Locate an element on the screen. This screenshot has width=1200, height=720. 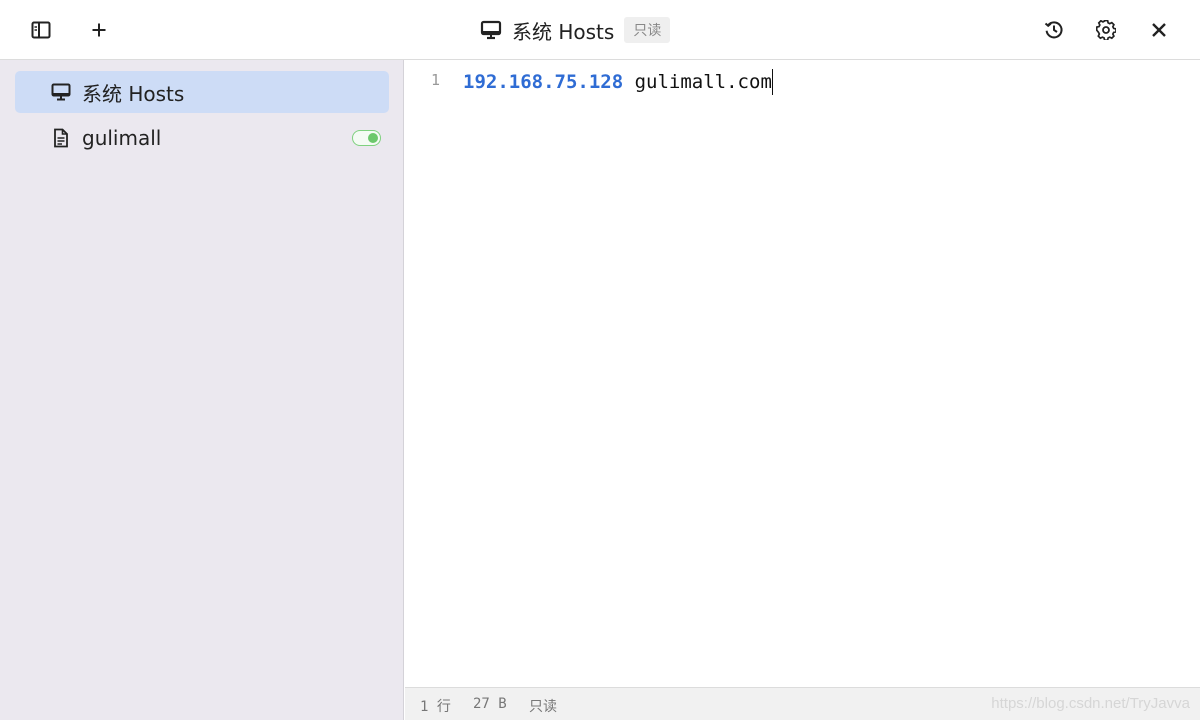
close-button is located at coordinates (1159, 30).